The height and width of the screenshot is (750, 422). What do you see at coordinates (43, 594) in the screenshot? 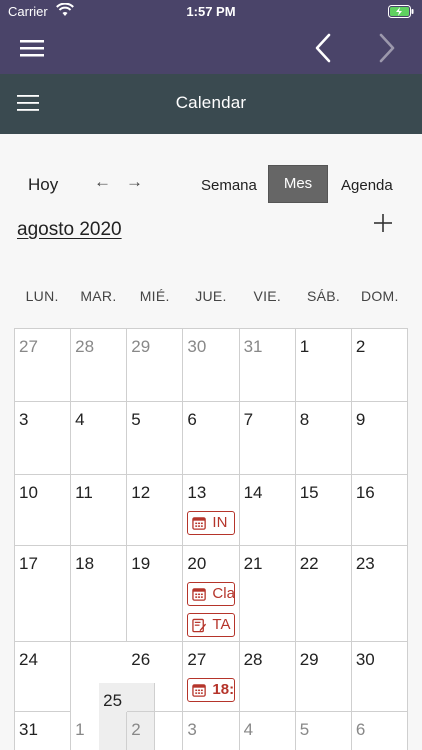
I see `calendar-day: 17` at bounding box center [43, 594].